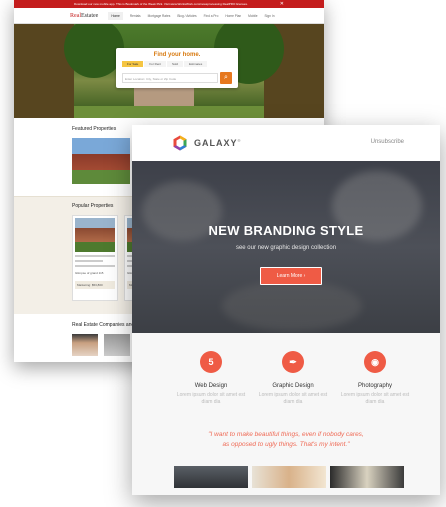  I want to click on pen-icon: ✒, so click(293, 362).